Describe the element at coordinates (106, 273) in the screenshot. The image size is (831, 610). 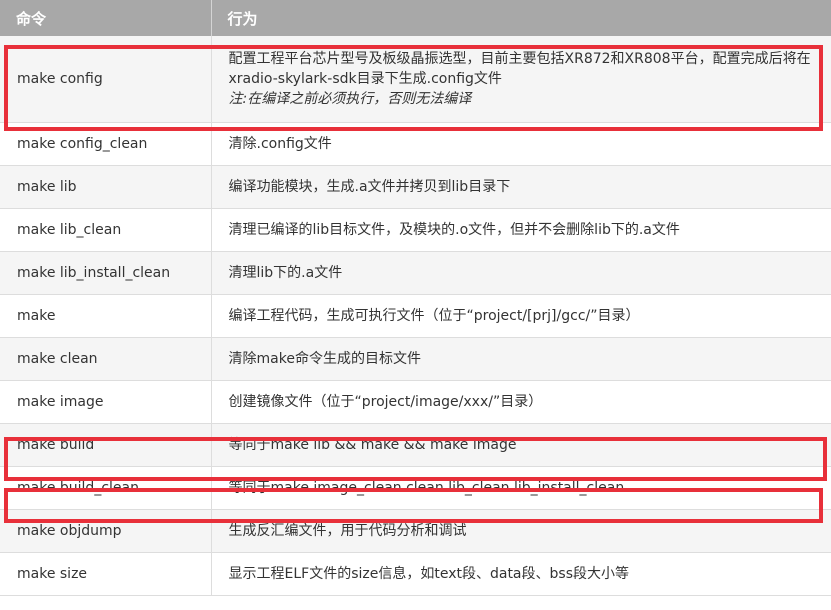
I see `command-cell: make lib_install_clean` at that location.